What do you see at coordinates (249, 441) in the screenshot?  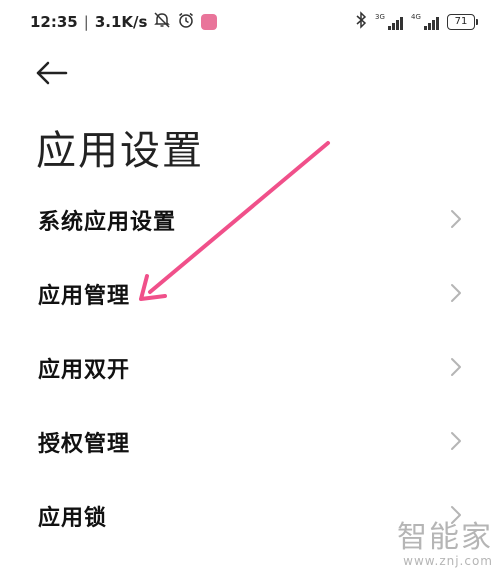 I see `settings-item-permissions: 授权管理` at bounding box center [249, 441].